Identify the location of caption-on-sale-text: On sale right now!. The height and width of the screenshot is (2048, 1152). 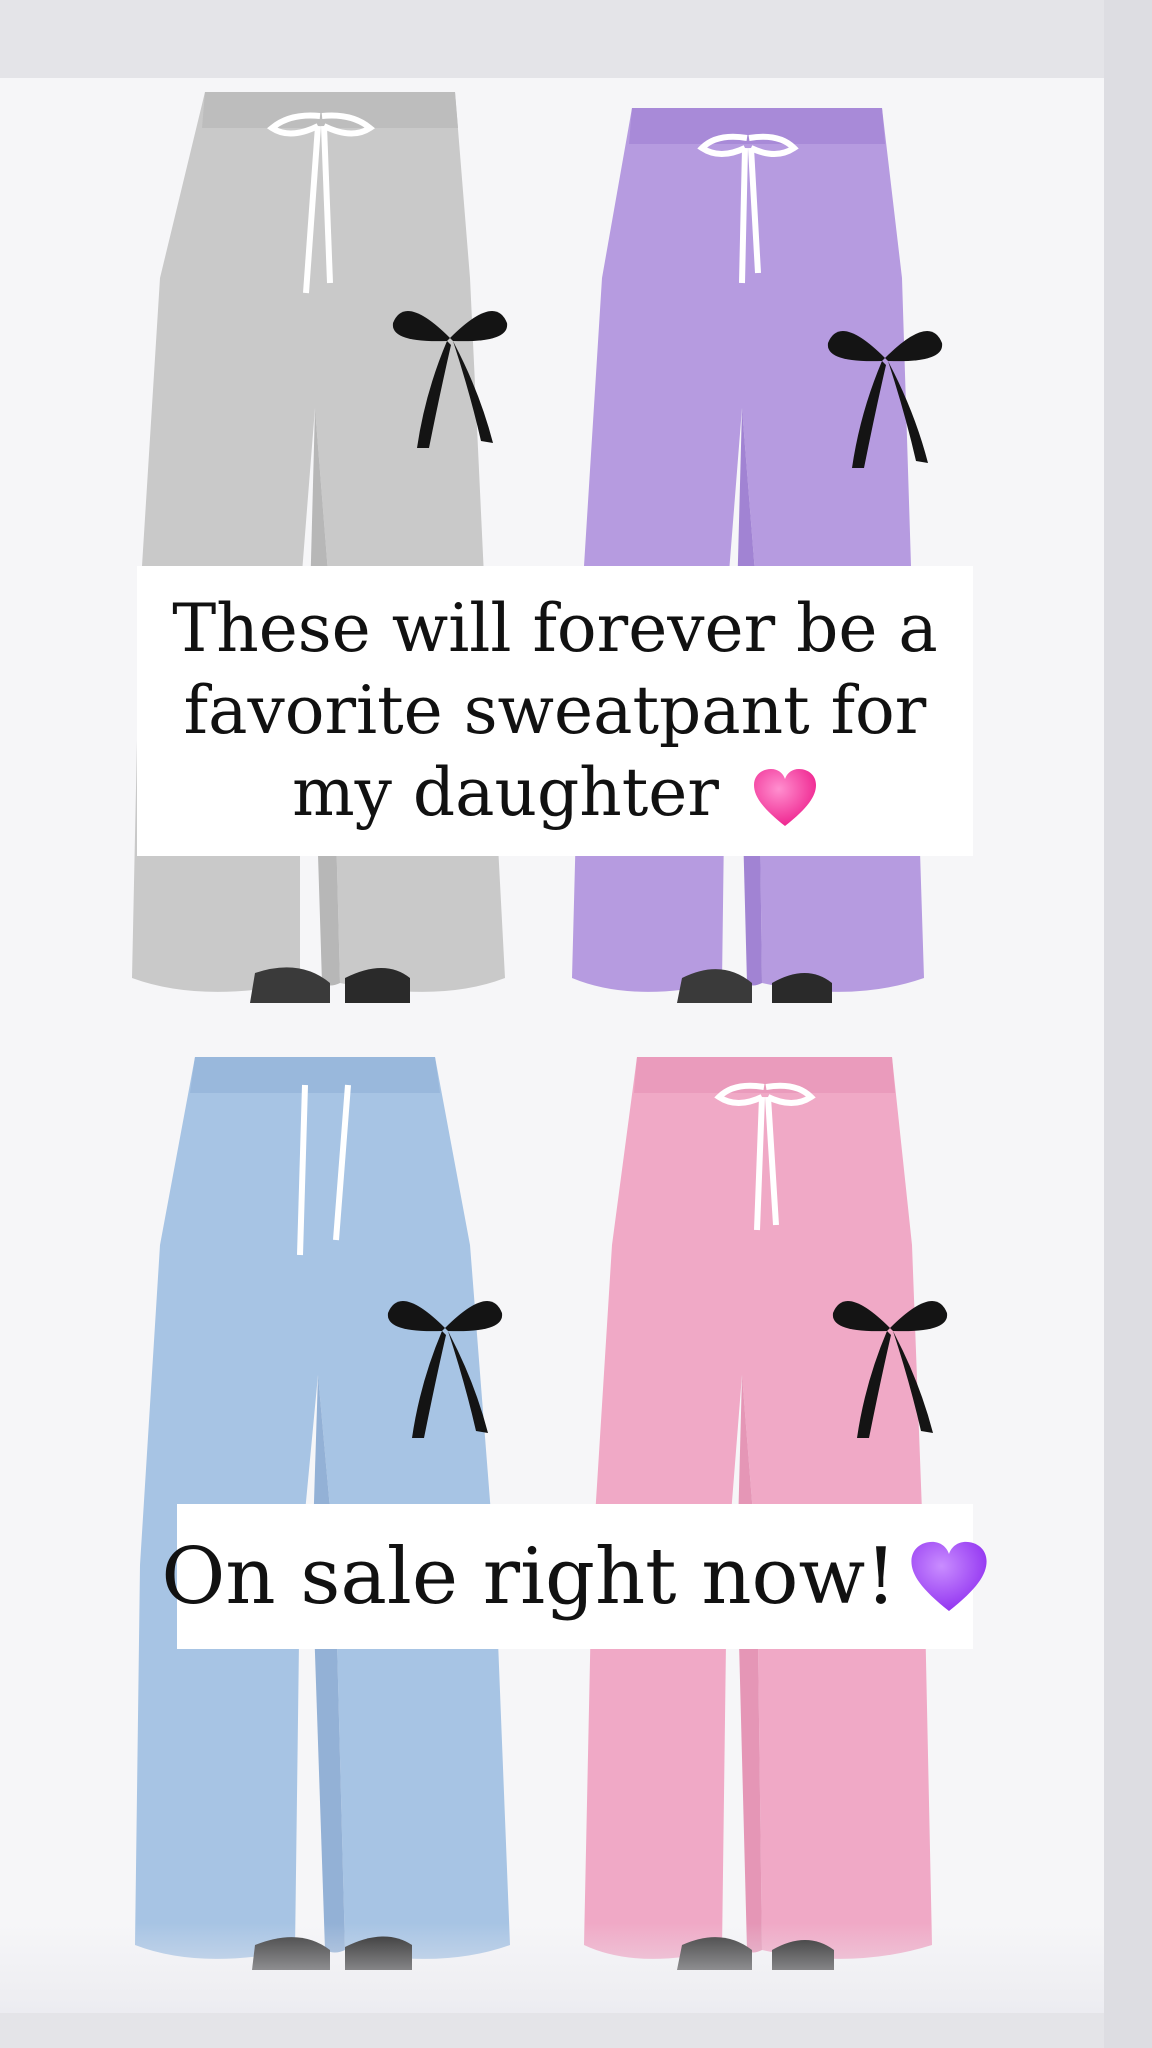
(529, 1576).